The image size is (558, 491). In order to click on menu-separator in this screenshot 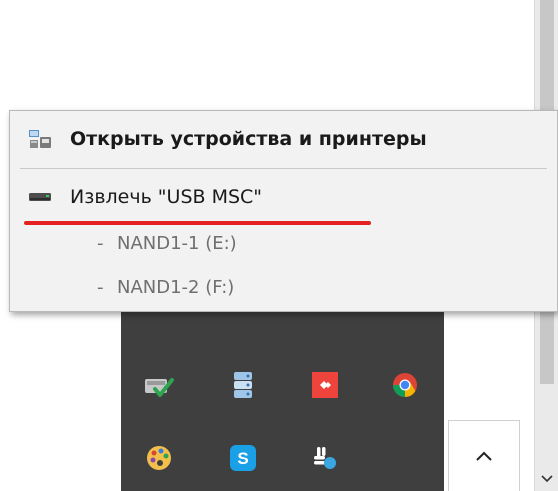, I will do `click(283, 168)`.